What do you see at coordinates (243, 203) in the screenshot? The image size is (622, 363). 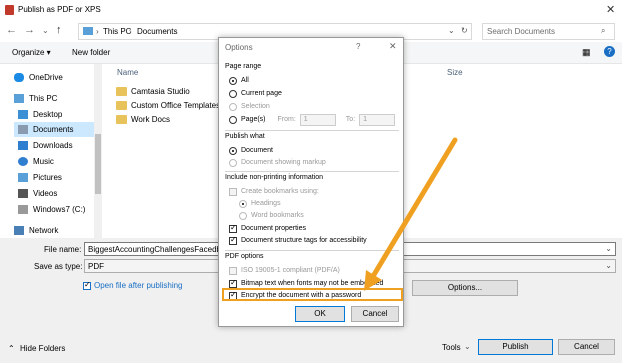 I see `radio-headings-indicator` at bounding box center [243, 203].